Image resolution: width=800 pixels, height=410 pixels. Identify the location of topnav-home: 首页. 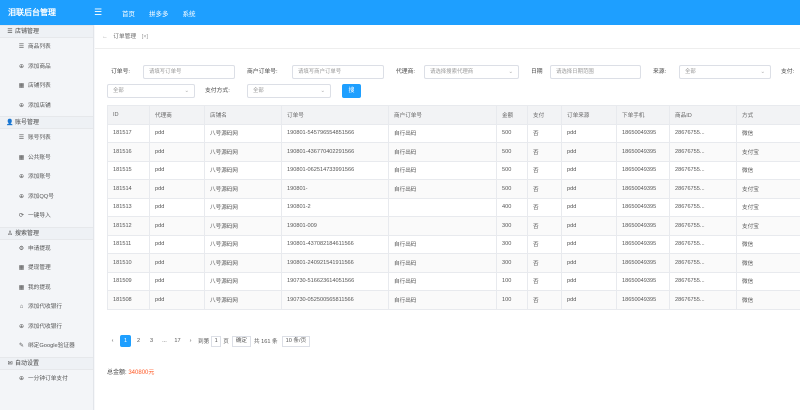
(128, 13).